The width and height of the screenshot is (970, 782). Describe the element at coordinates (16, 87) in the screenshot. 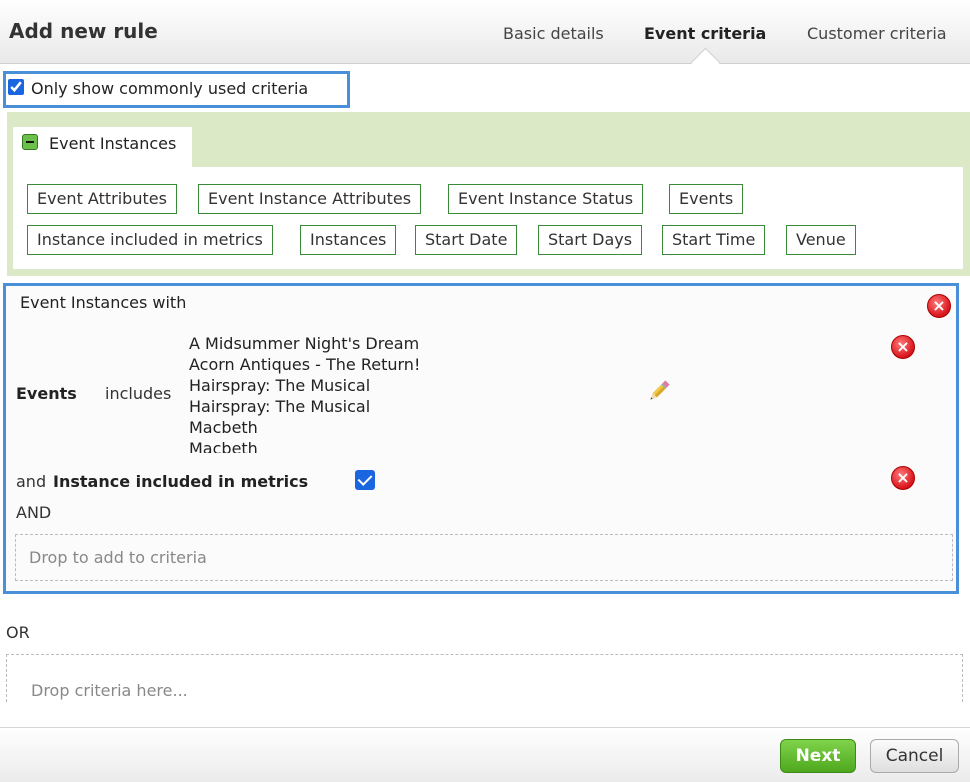

I see `common-criteria-checkbox` at that location.